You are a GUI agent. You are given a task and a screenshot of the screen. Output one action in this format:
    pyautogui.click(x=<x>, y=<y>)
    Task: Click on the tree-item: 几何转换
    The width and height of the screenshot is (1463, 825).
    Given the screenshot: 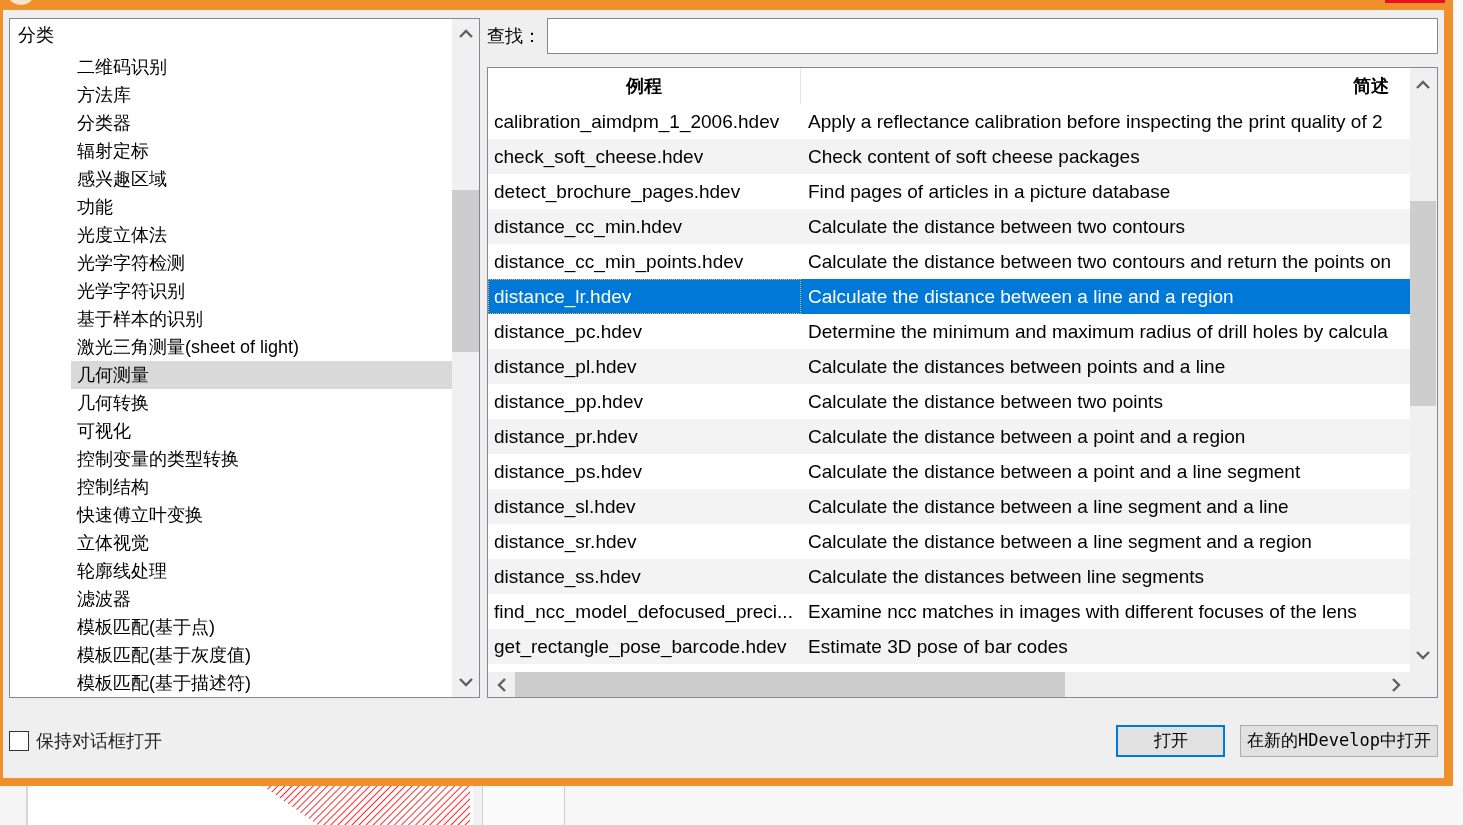 What is the action you would take?
    pyautogui.click(x=261, y=403)
    